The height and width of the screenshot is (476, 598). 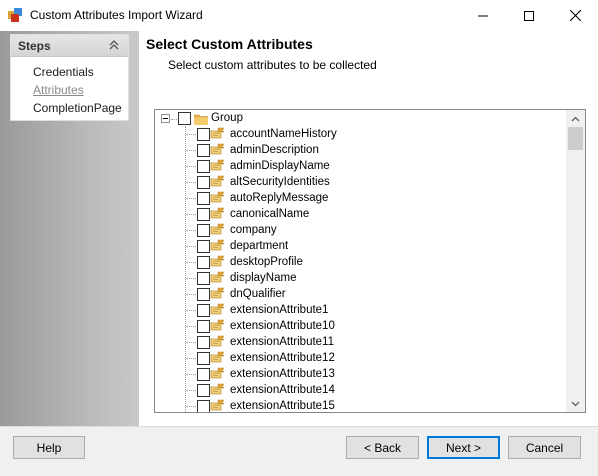 What do you see at coordinates (258, 294) in the screenshot?
I see `attribute-label: dnQualifier` at bounding box center [258, 294].